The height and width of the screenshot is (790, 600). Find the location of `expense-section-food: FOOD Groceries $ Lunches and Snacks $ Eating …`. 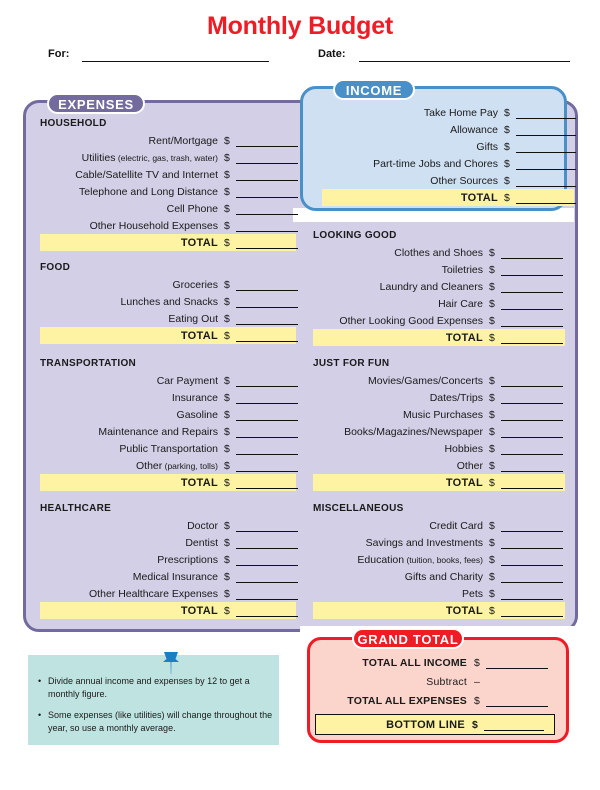

expense-section-food: FOOD Groceries $ Lunches and Snacks $ Eating … is located at coordinates (169, 303).